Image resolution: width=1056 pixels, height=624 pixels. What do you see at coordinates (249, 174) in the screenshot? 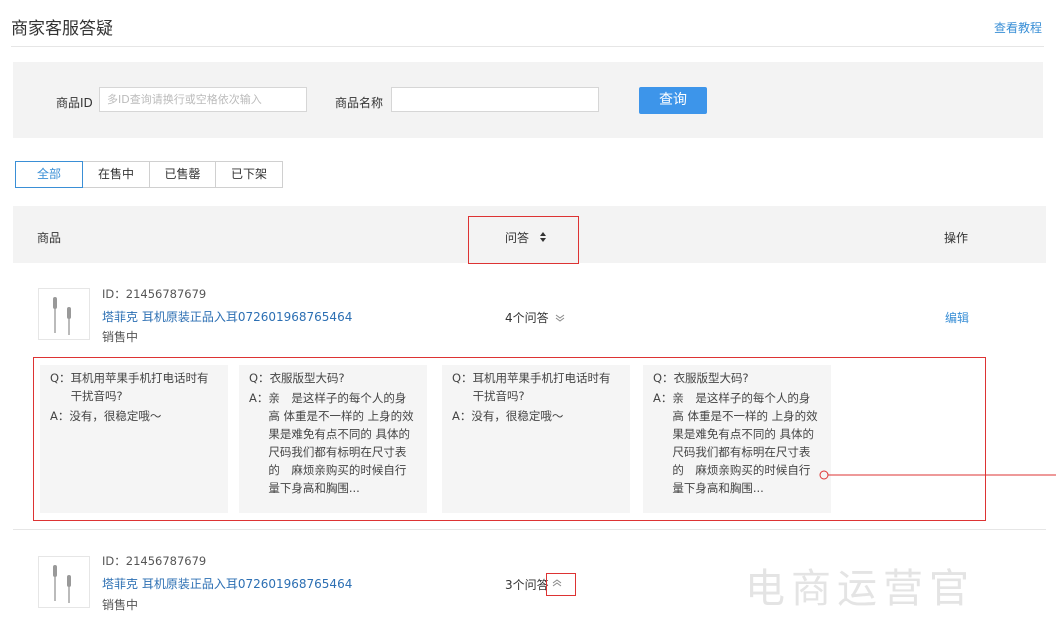
I see `tab-delisted: 已下架` at bounding box center [249, 174].